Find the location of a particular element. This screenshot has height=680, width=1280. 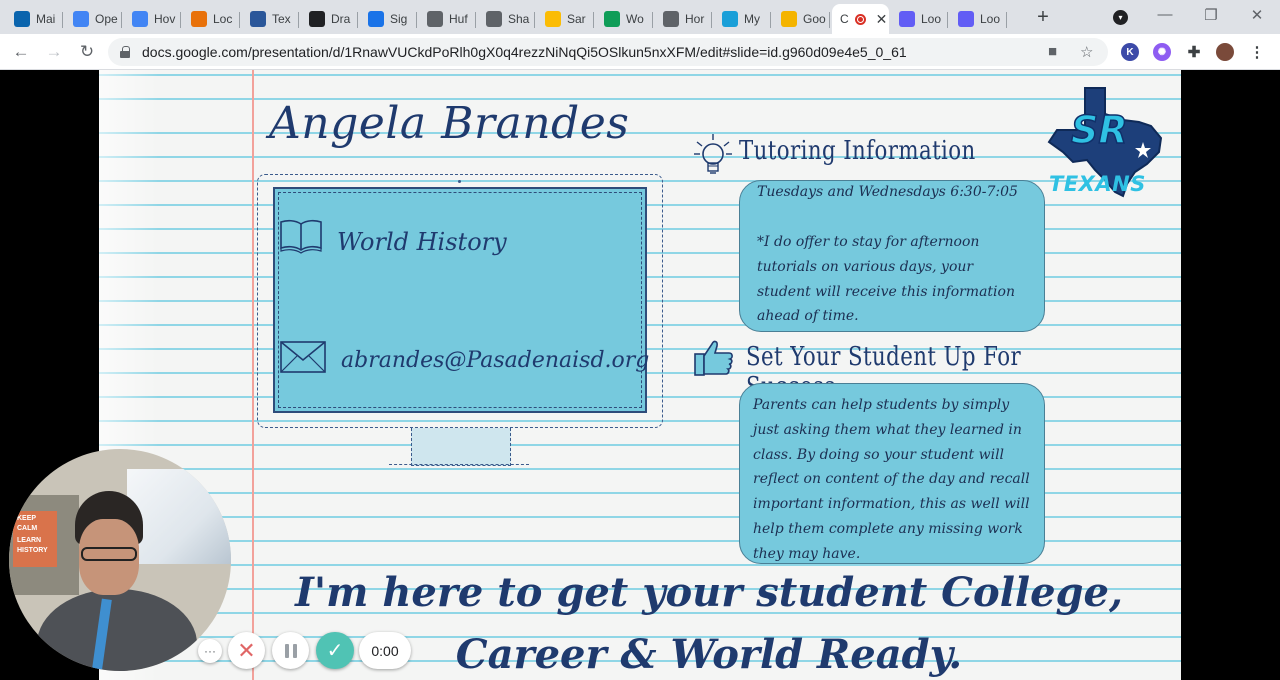

tab-6: Sig is located at coordinates (388, 19).